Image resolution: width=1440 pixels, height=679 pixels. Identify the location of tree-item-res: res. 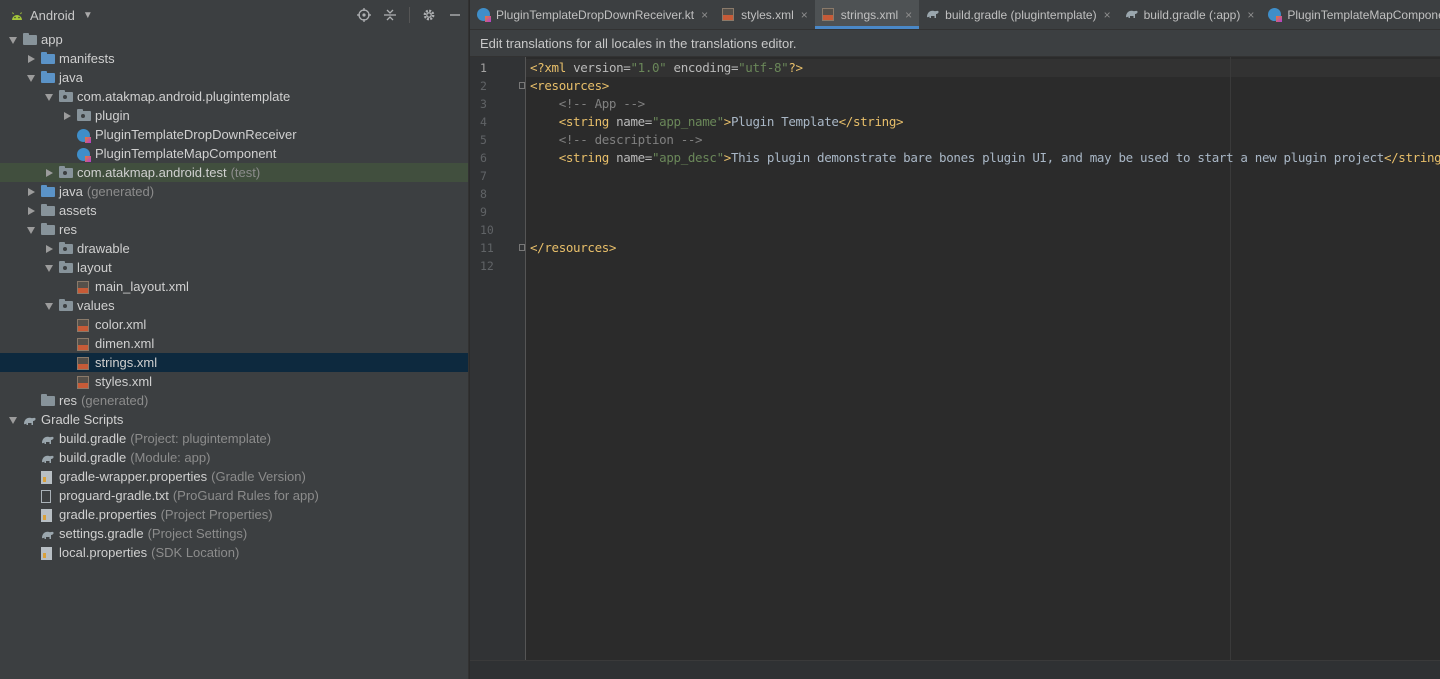
(234, 229).